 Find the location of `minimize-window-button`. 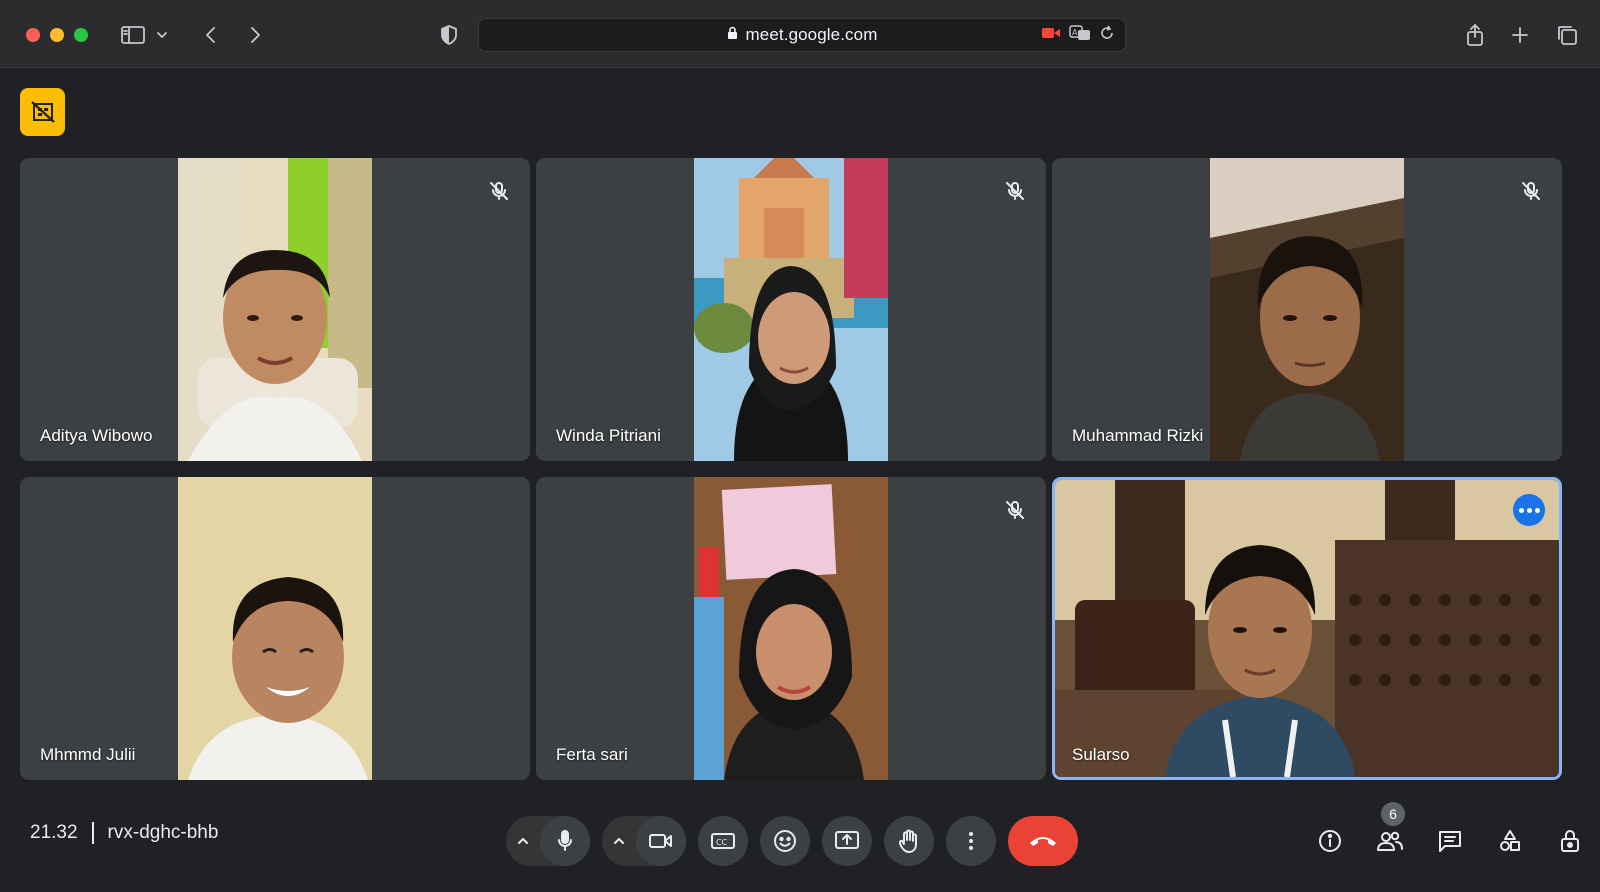

minimize-window-button is located at coordinates (57, 35).